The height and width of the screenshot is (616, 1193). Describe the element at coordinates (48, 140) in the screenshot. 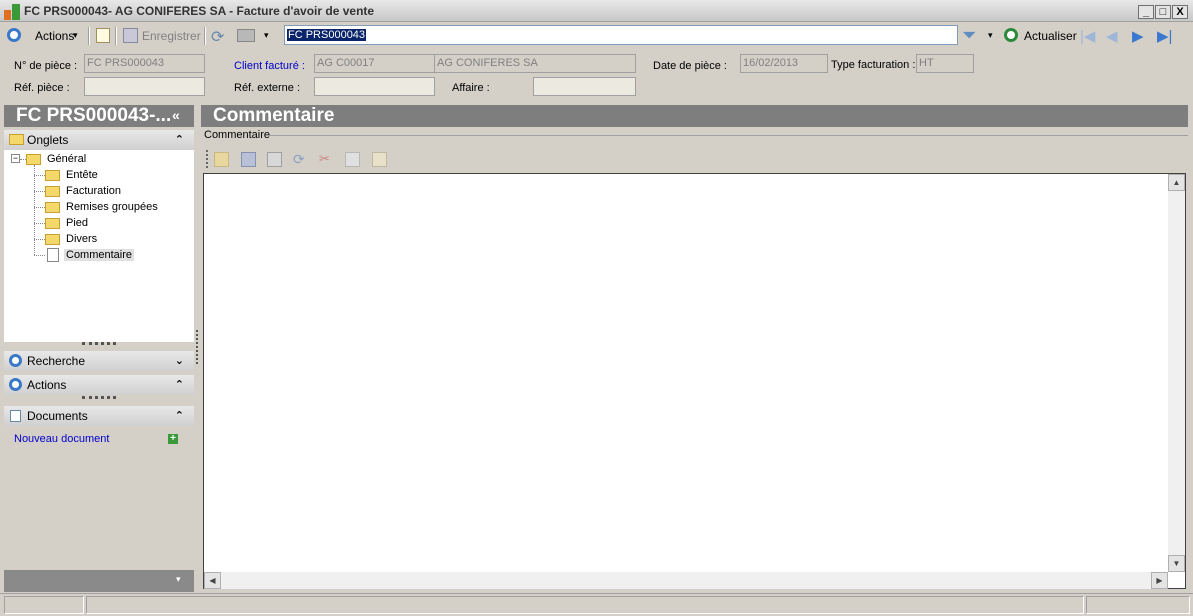

I see `onglets-label: Onglets` at that location.